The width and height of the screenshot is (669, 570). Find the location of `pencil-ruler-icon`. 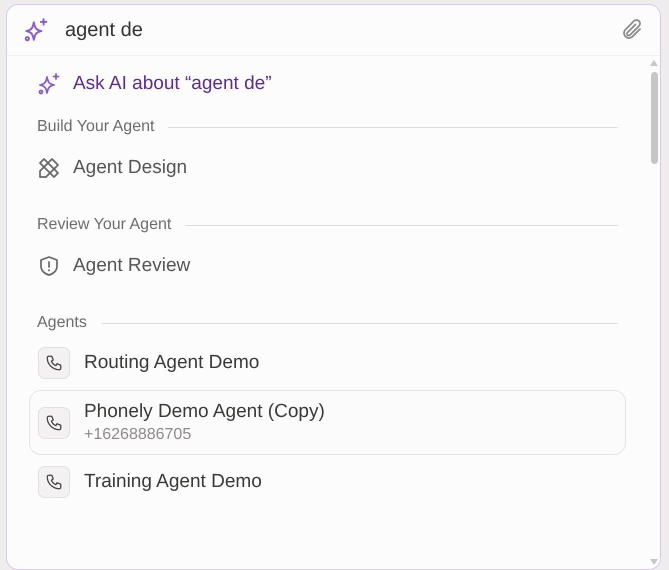

pencil-ruler-icon is located at coordinates (49, 168).